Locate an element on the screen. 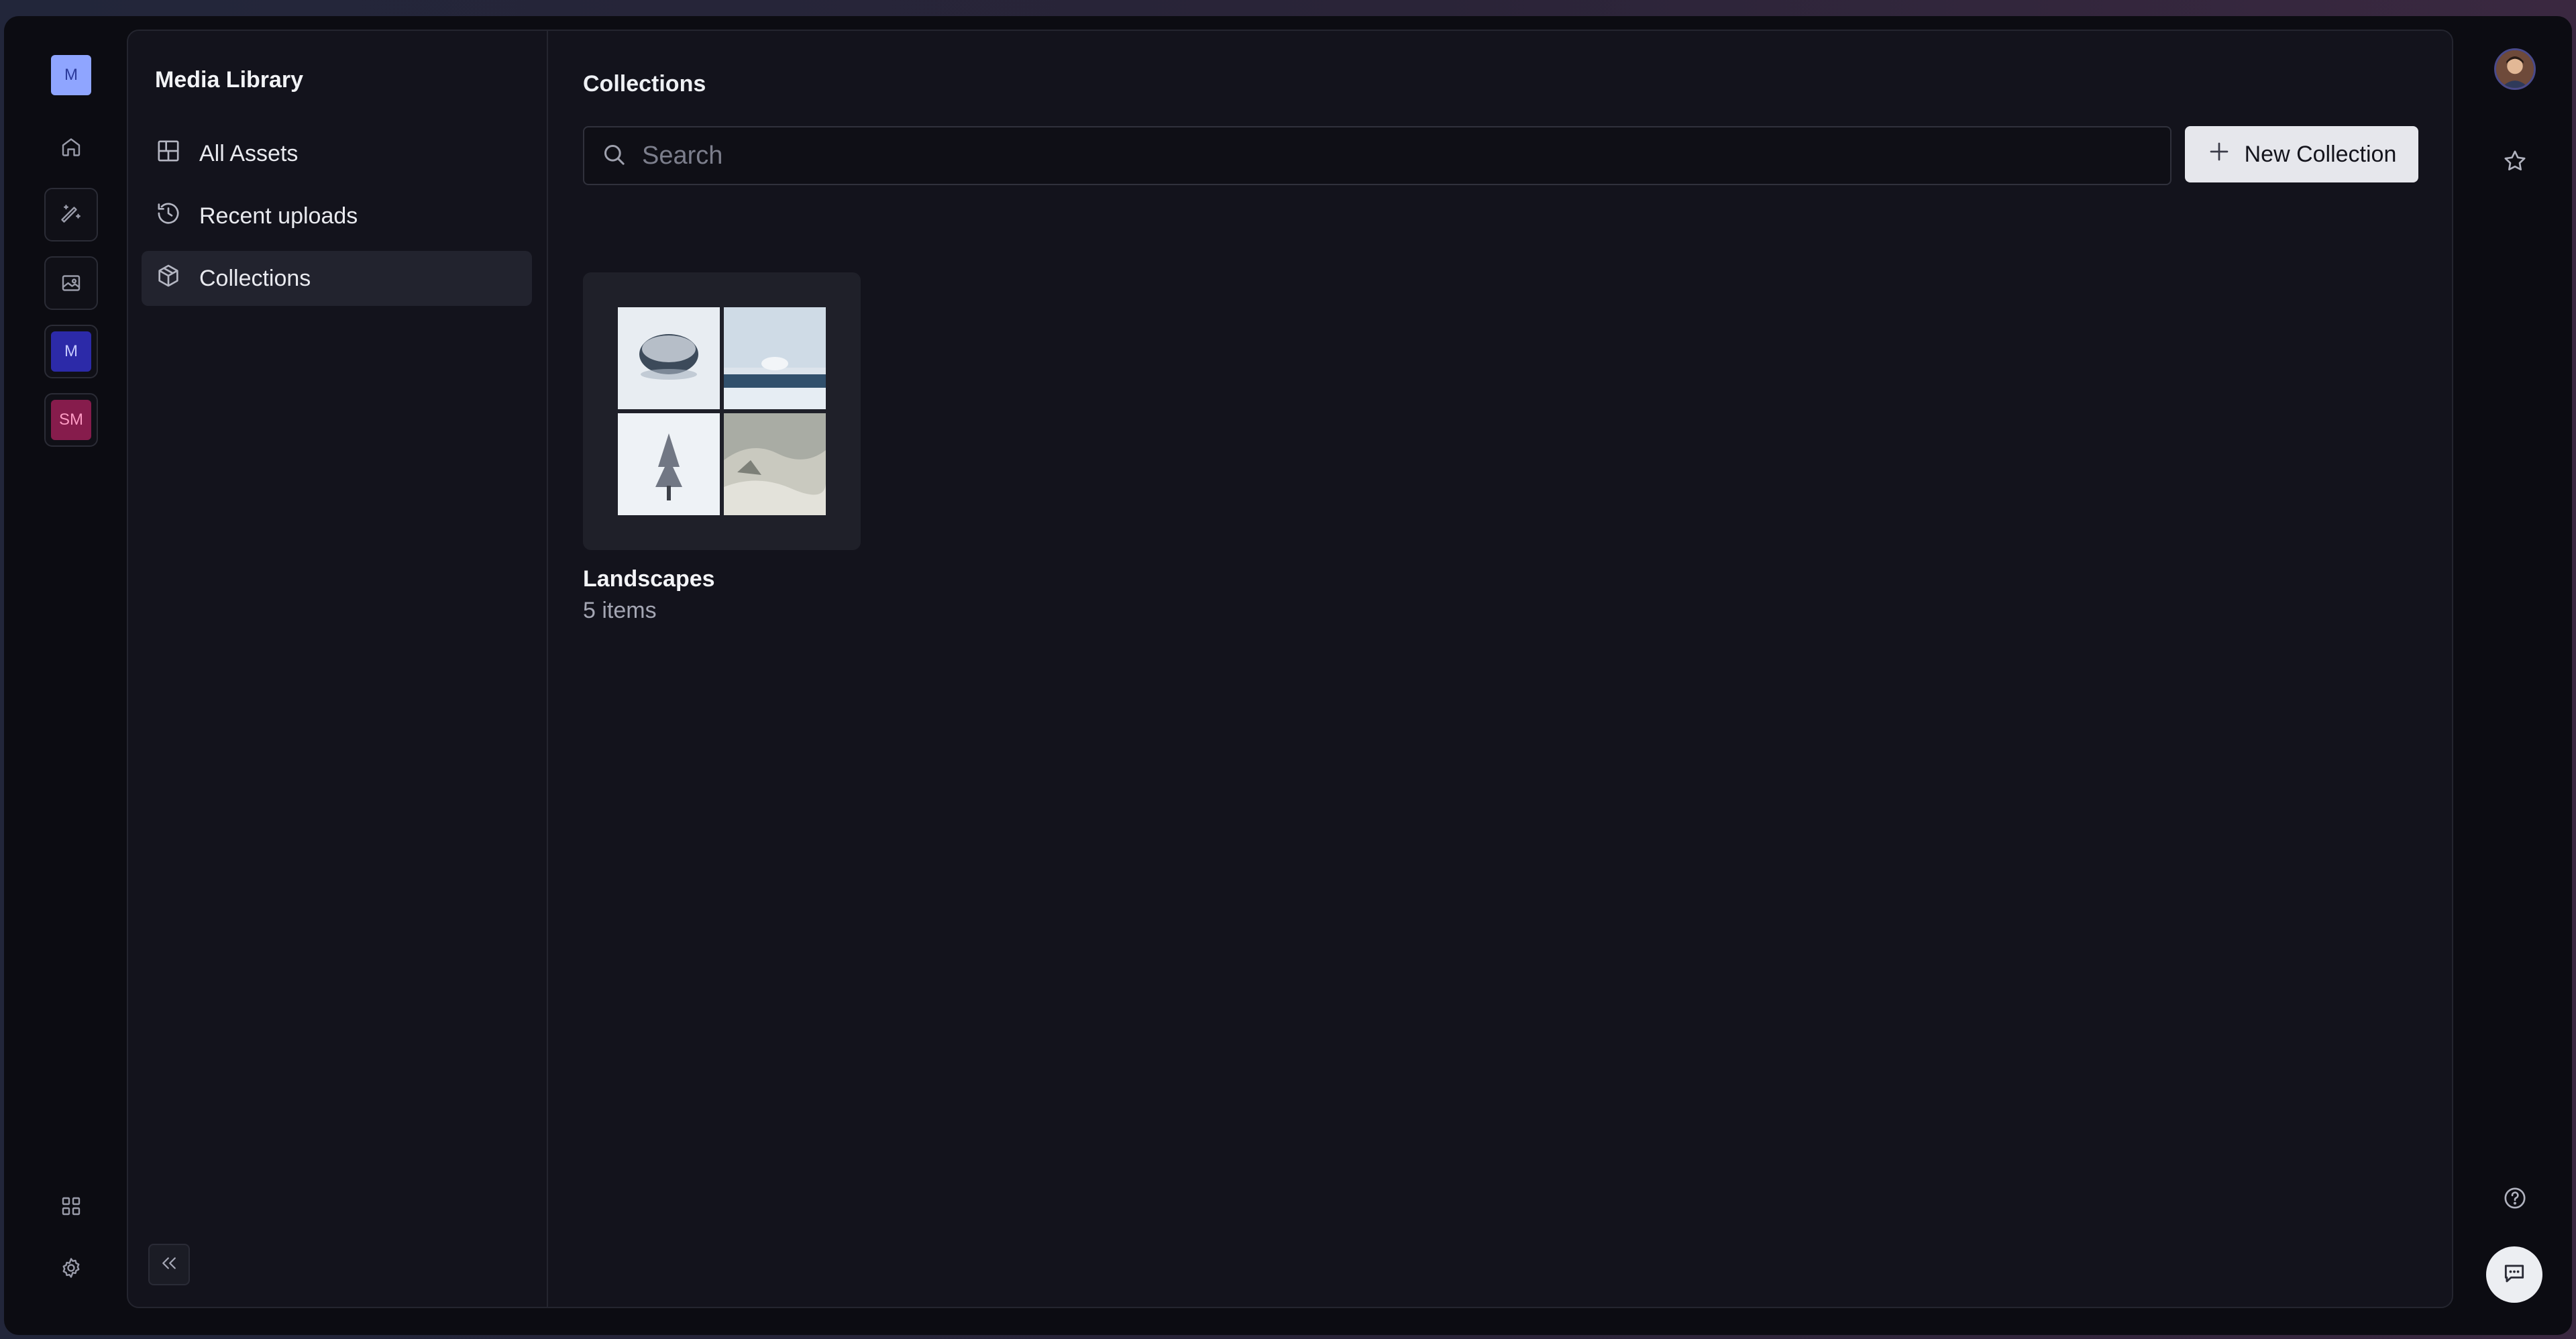 This screenshot has width=2576, height=1339. left-rail: M M SM is located at coordinates (64, 675).